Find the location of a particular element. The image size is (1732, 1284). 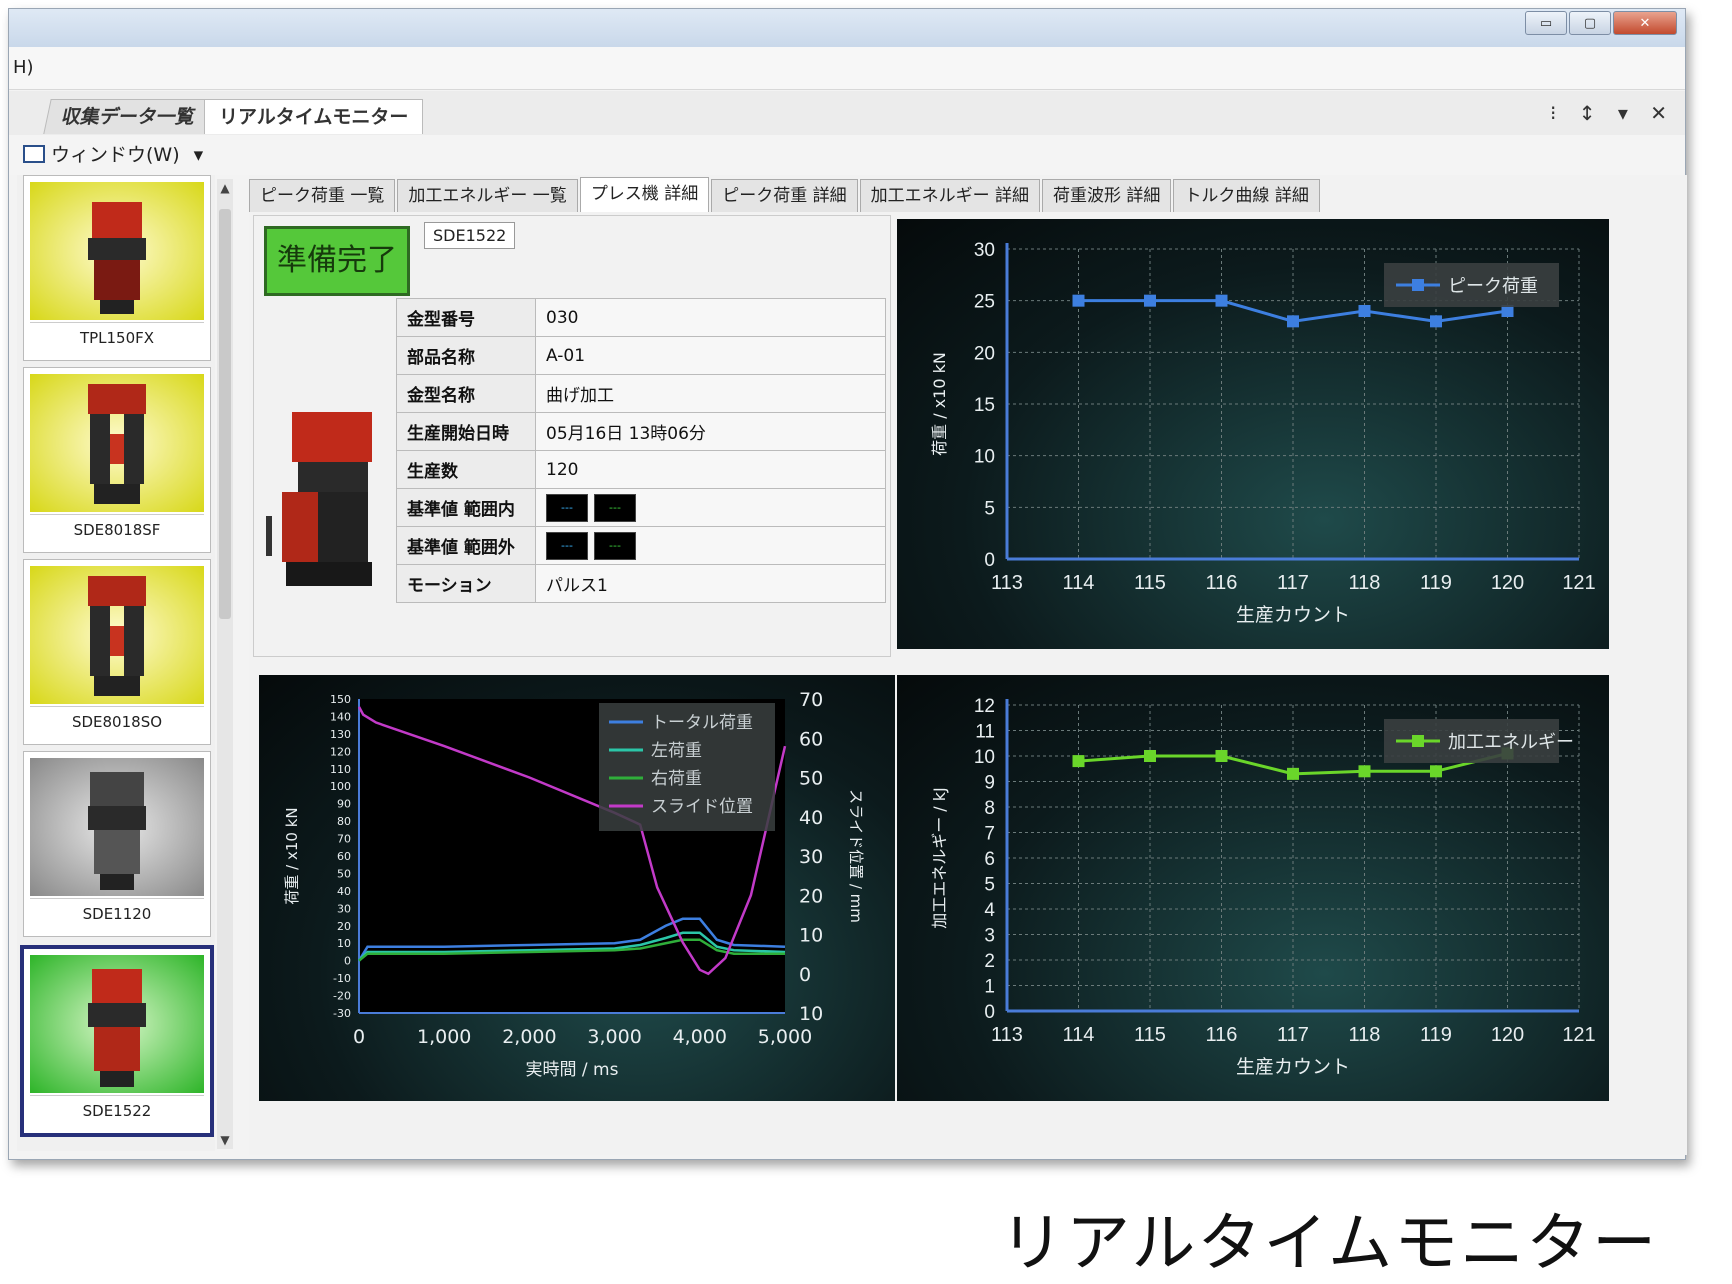

scroll-thumb is located at coordinates (225, 414).